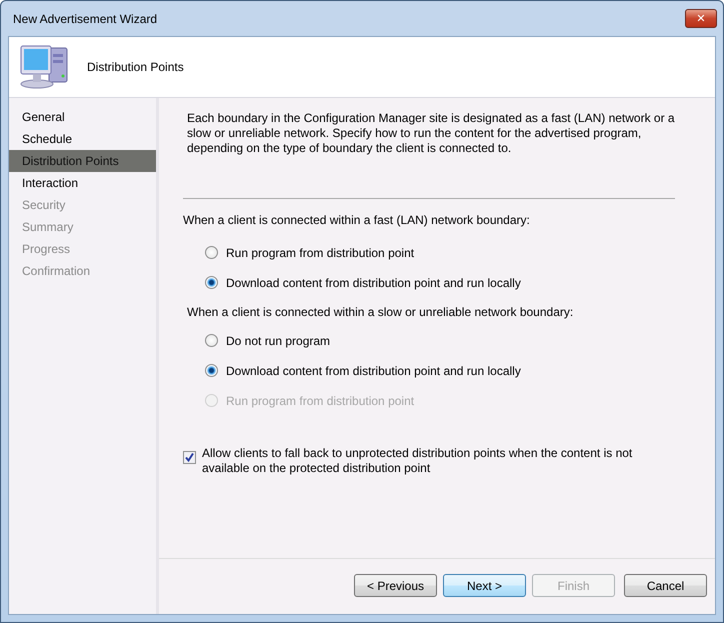  Describe the element at coordinates (82, 139) in the screenshot. I see `sidebar-item: Schedule` at that location.